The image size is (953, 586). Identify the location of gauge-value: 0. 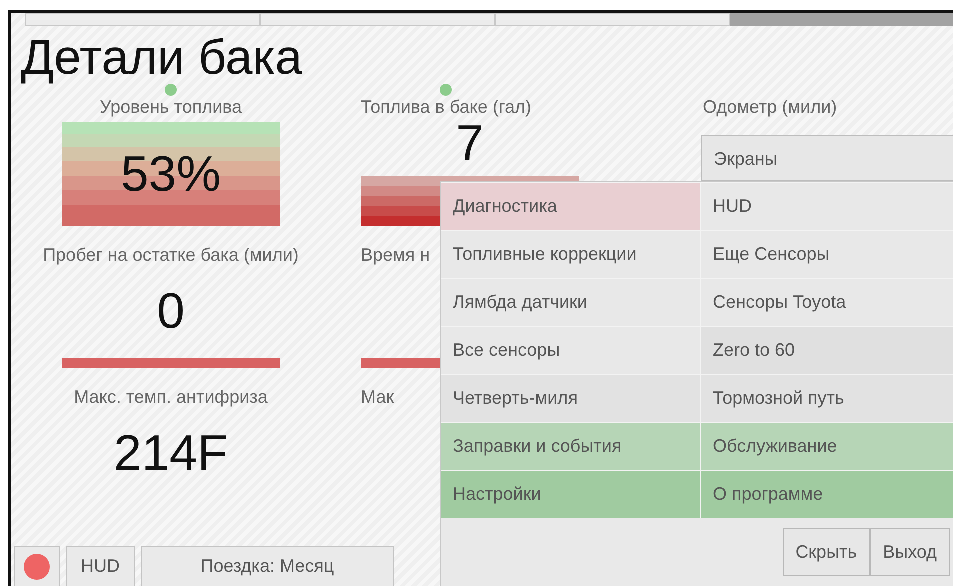
(171, 311).